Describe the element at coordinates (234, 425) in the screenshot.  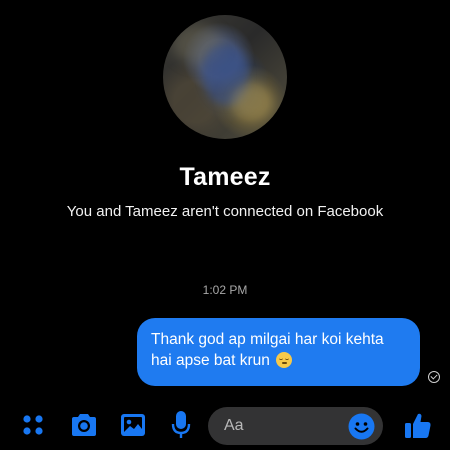
I see `message-input-placeholder: Aa` at that location.